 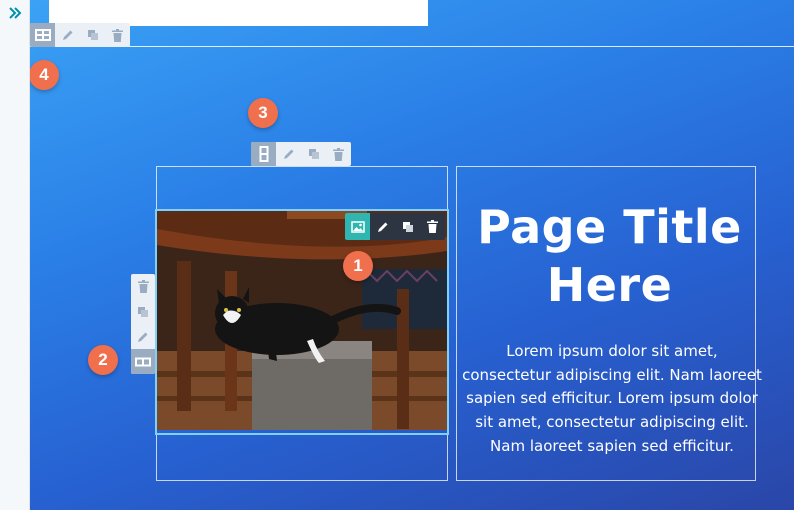 I want to click on image-edit-button, so click(x=382, y=226).